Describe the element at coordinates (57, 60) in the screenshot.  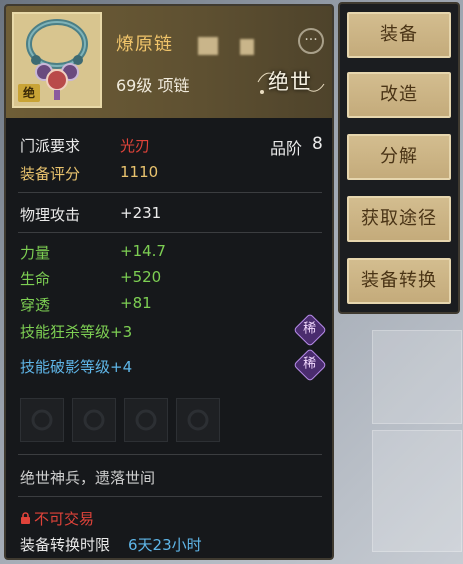
I see `item-icon-frame: 绝` at that location.